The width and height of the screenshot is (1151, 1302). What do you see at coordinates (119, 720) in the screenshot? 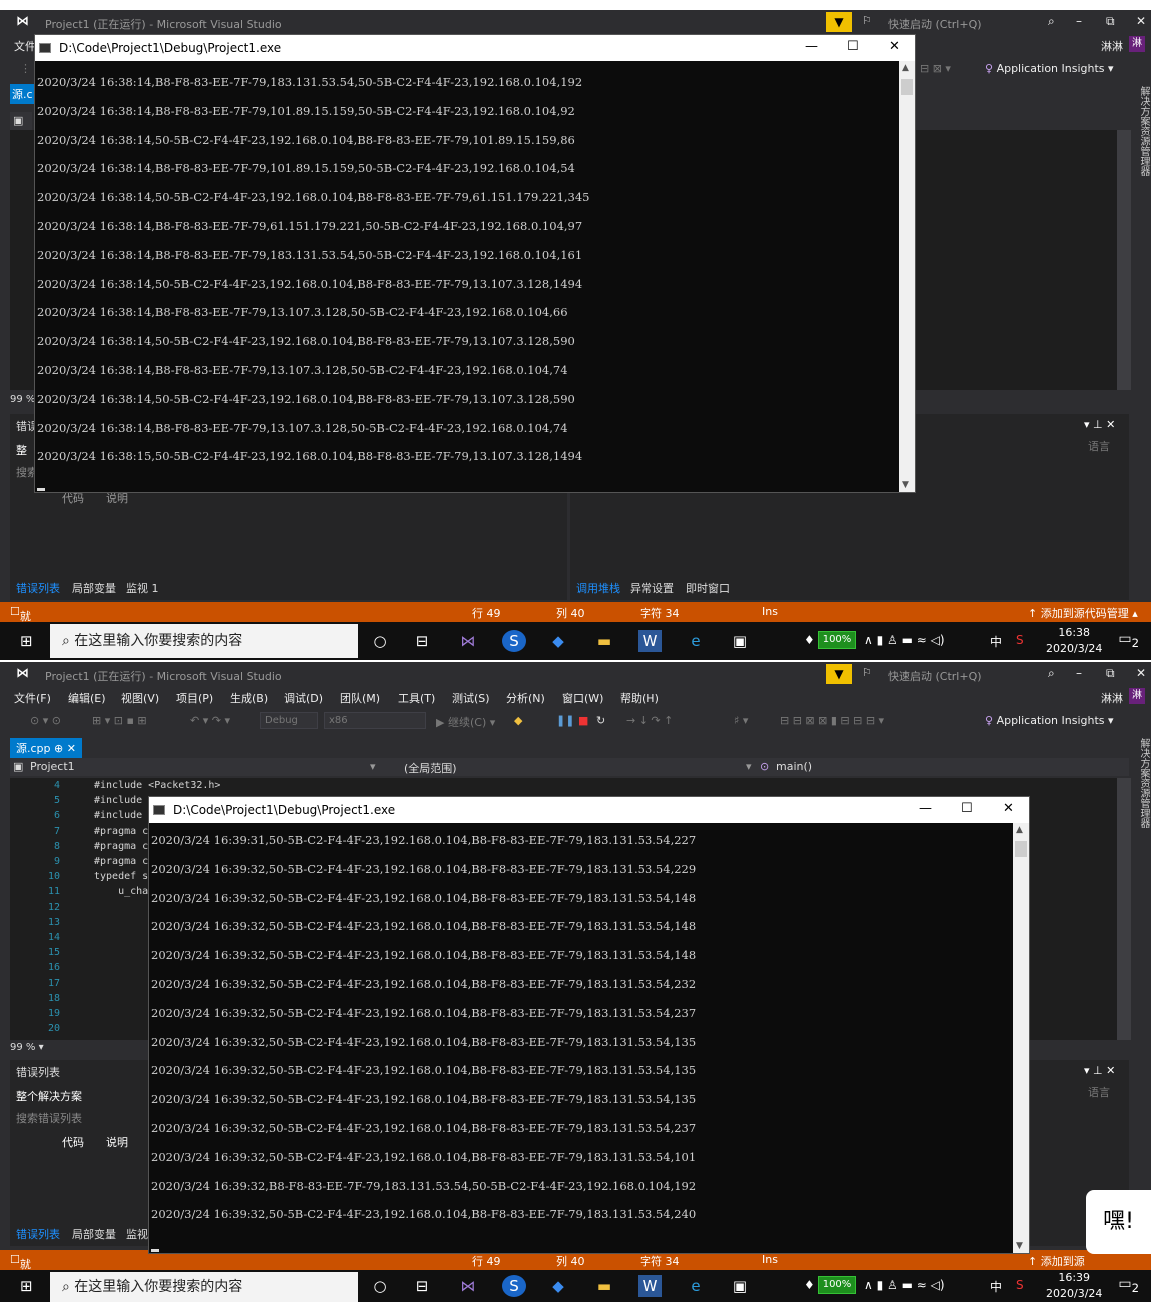
I see `file-toolbar-icons: ⊞ ▾ ⊡ ▪ ⊞` at bounding box center [119, 720].